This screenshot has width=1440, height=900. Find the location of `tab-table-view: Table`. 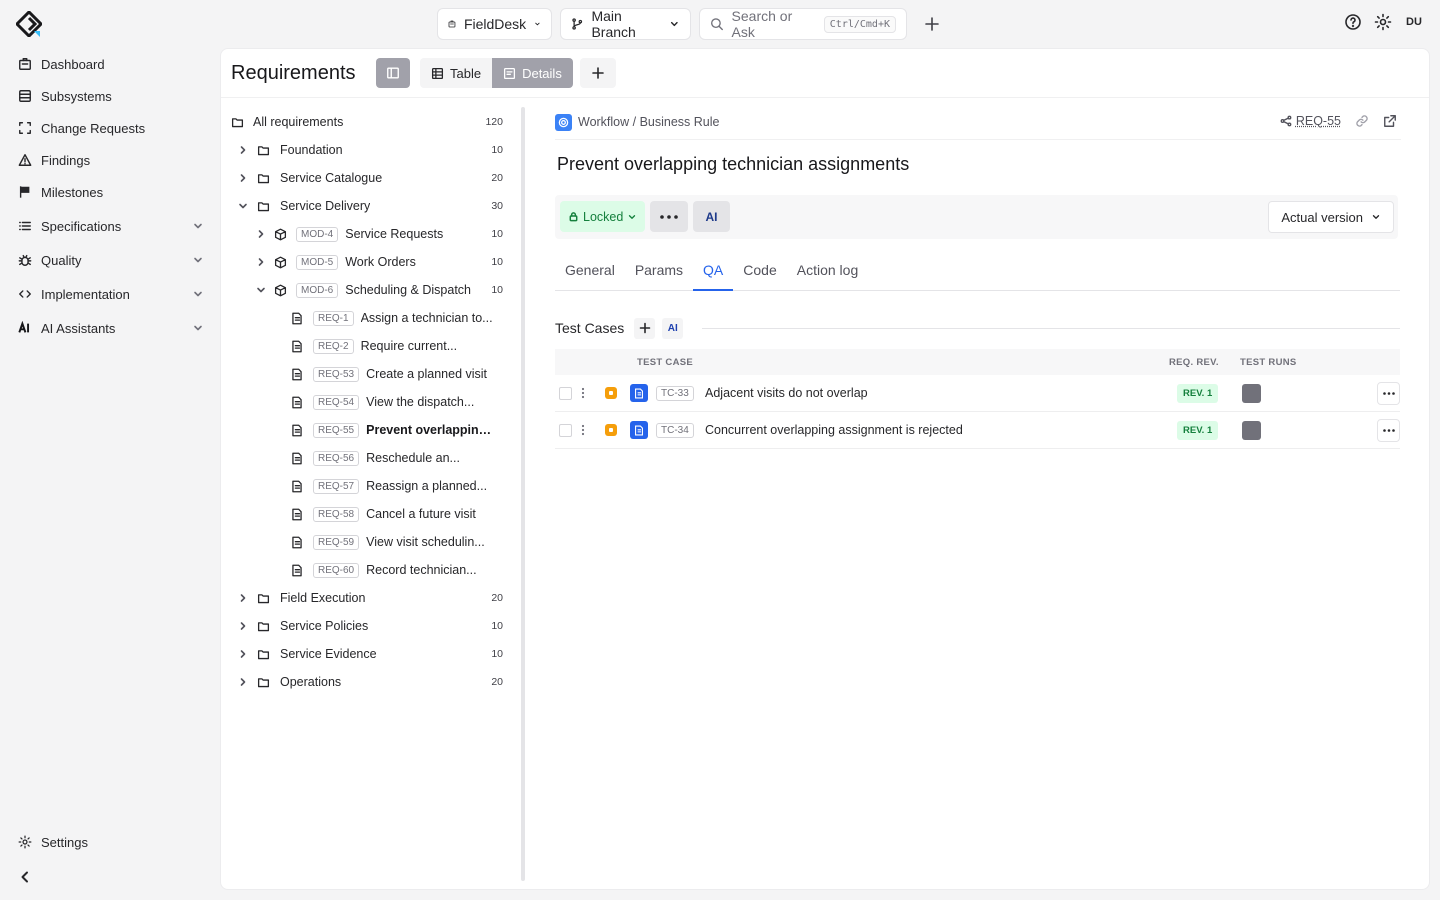

tab-table-view: Table is located at coordinates (456, 73).